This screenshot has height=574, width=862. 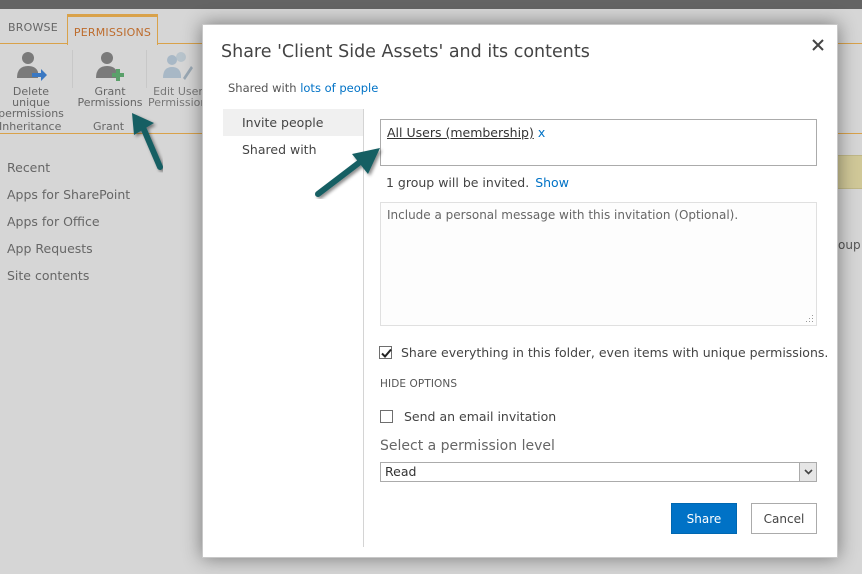 I want to click on tab-shared-with: Shared with, so click(x=293, y=149).